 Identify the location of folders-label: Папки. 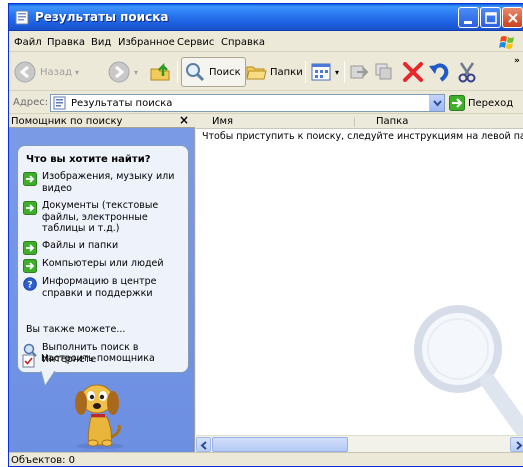
(286, 72).